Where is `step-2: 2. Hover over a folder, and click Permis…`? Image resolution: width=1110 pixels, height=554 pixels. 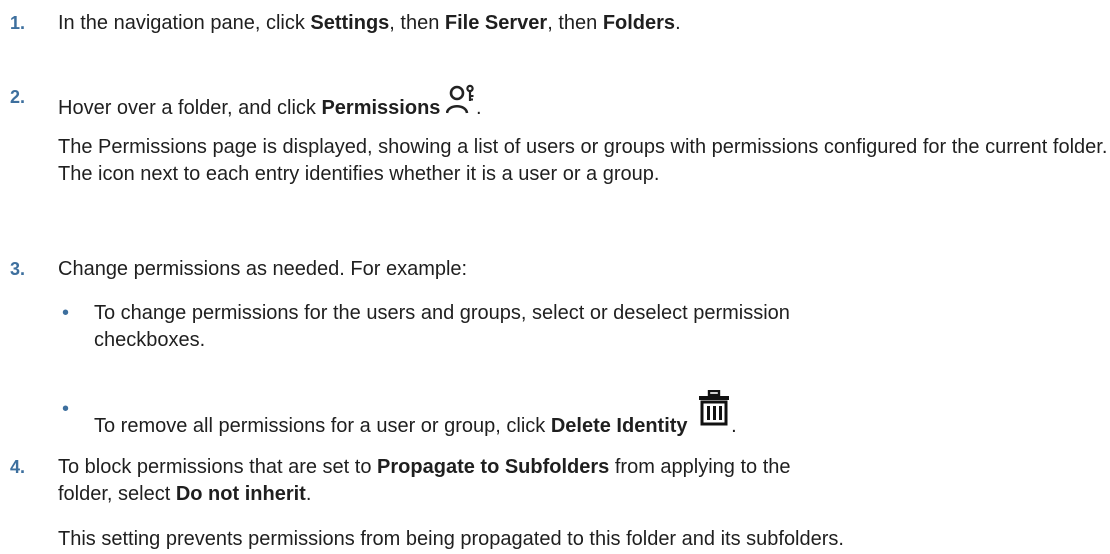 step-2: 2. Hover over a folder, and click Permis… is located at coordinates (555, 101).